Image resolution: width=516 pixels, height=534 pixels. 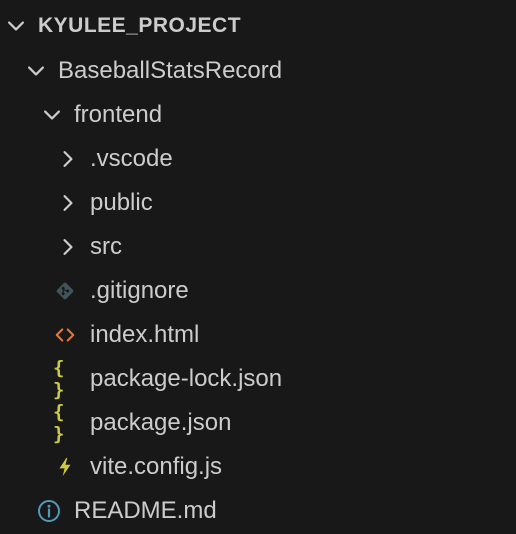 I want to click on tree-item-label: package.json, so click(x=161, y=422).